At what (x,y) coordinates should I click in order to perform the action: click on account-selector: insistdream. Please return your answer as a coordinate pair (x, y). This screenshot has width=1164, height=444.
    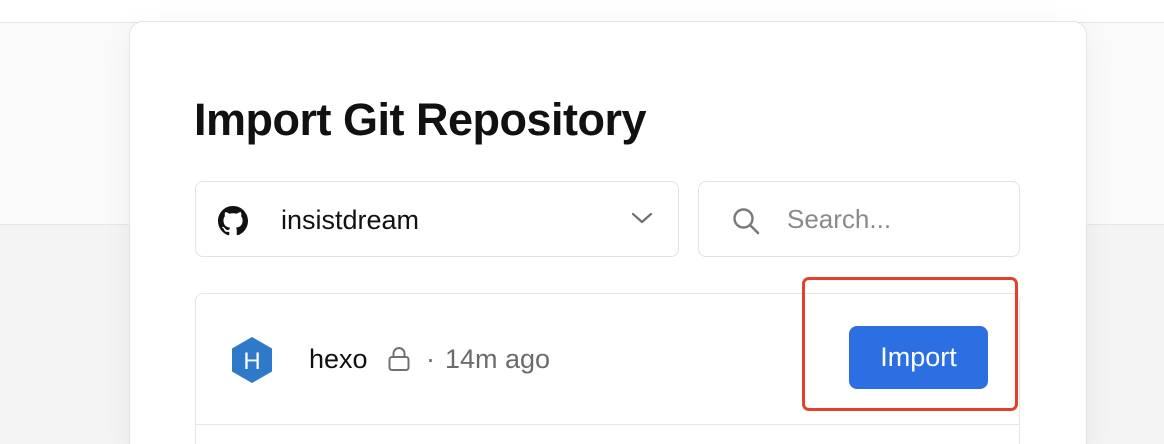
    Looking at the image, I should click on (437, 219).